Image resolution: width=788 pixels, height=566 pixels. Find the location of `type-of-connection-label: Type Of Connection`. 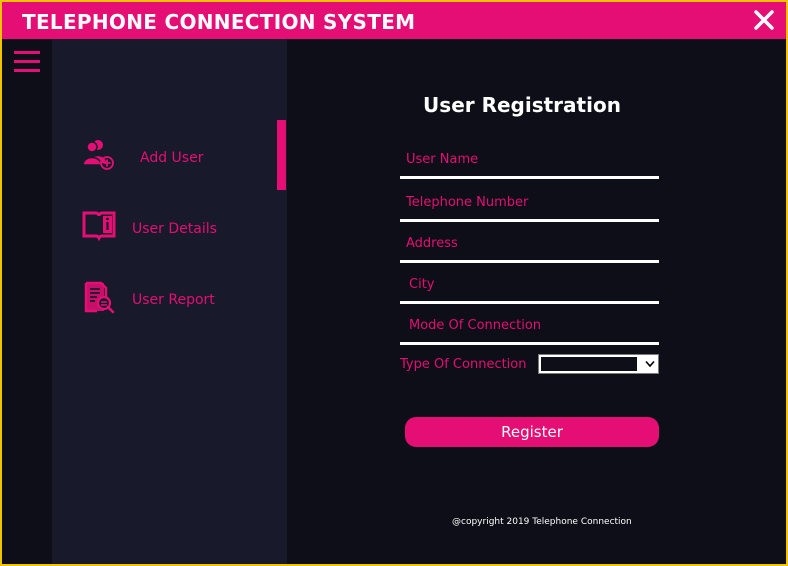

type-of-connection-label: Type Of Connection is located at coordinates (463, 364).